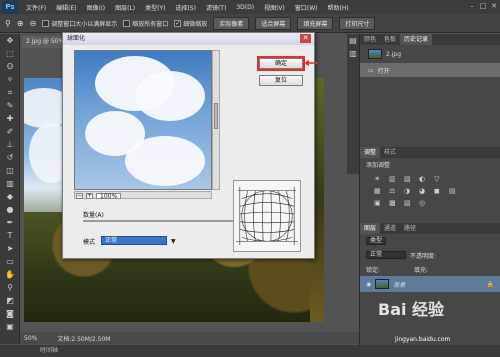  Describe the element at coordinates (10, 131) in the screenshot. I see `brush-tool-icon: ✐` at that location.